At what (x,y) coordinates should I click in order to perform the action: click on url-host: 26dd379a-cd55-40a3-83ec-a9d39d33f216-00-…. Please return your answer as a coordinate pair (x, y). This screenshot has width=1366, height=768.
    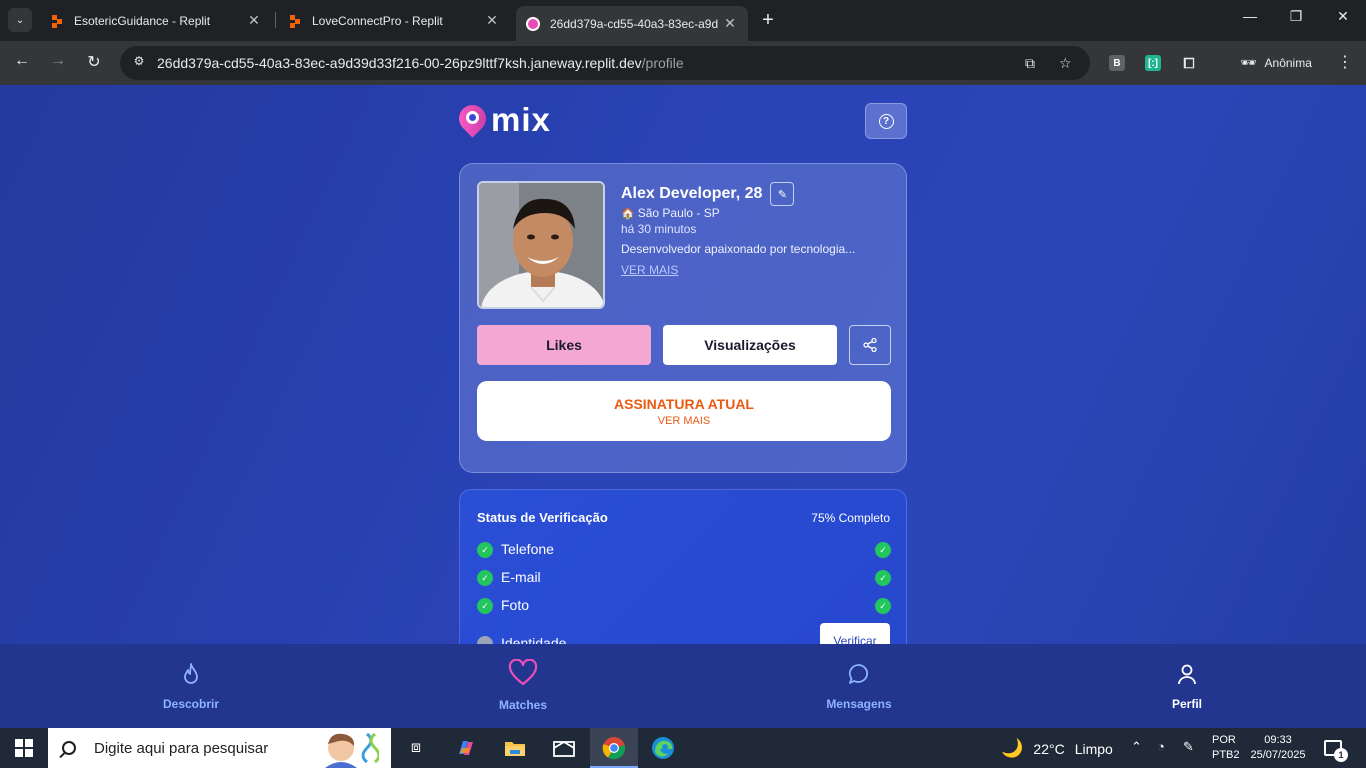
    Looking at the image, I should click on (399, 63).